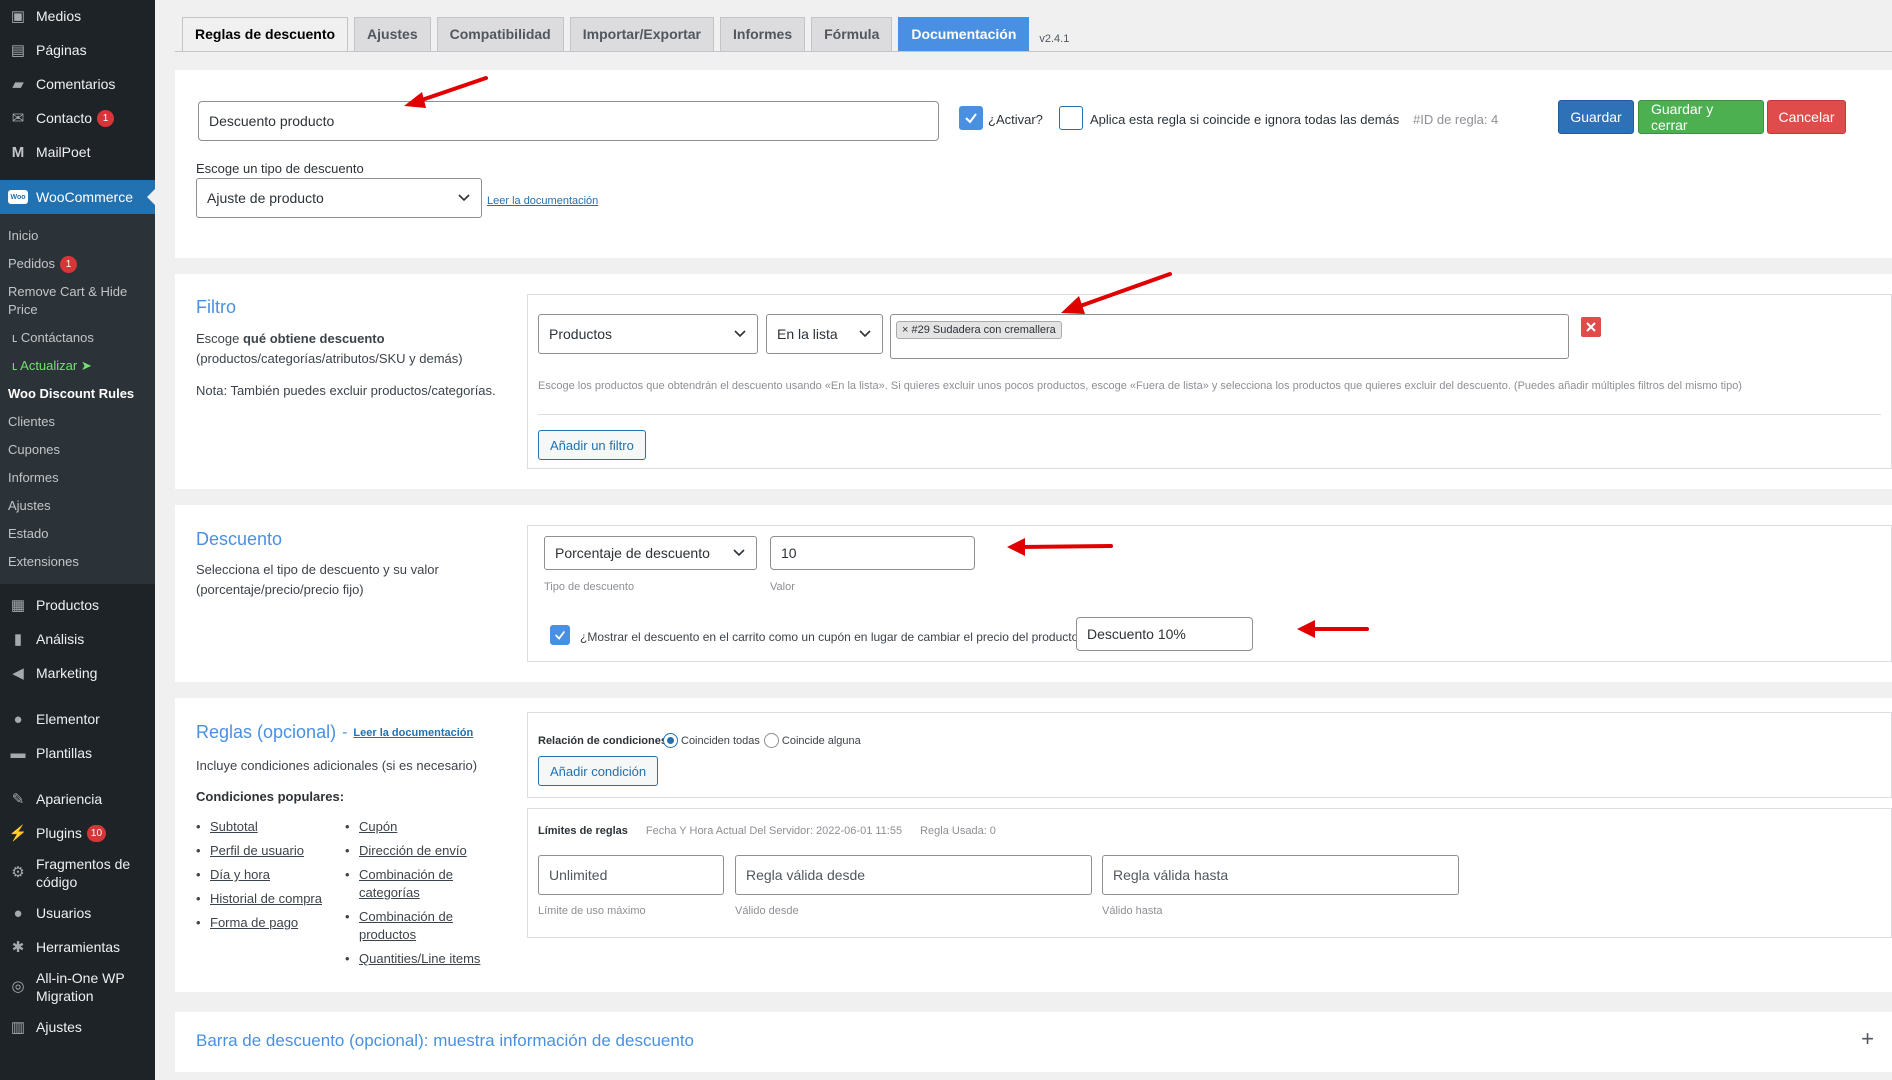 Image resolution: width=1892 pixels, height=1080 pixels. What do you see at coordinates (280, 168) in the screenshot?
I see `discount-type-label: Escoge un tipo de descuento` at bounding box center [280, 168].